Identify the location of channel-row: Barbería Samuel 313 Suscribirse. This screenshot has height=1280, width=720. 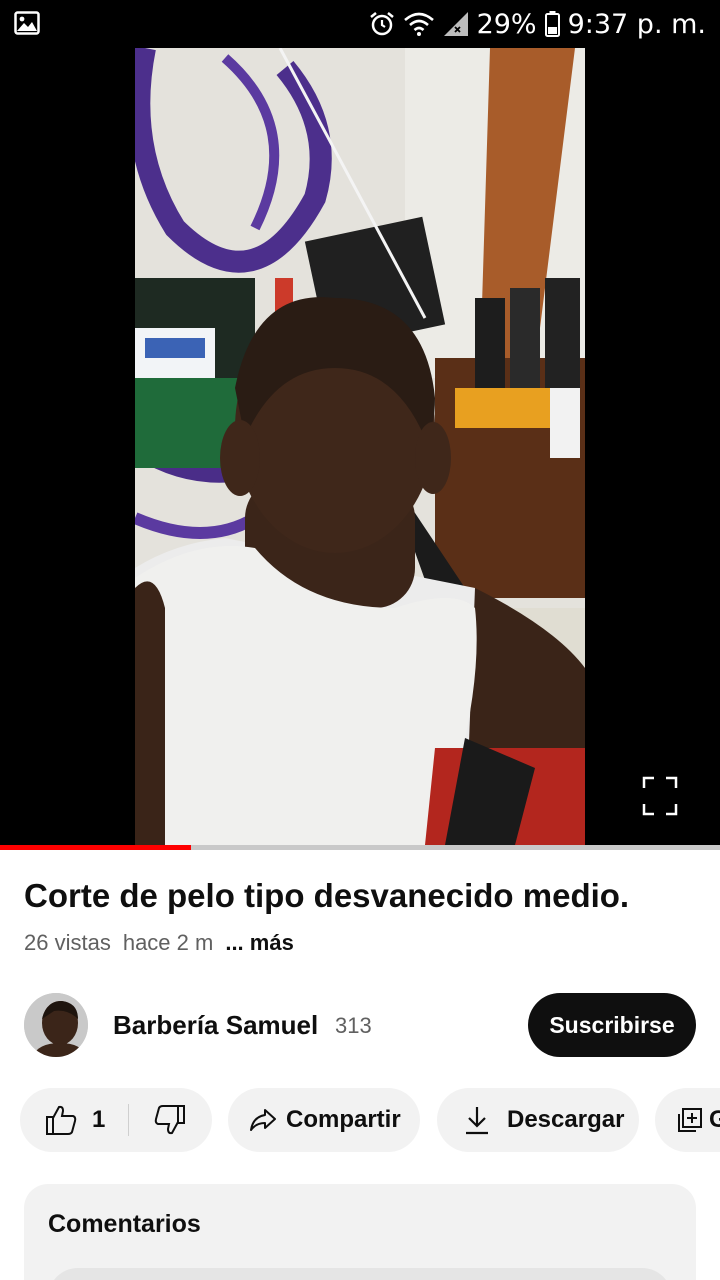
(360, 1025).